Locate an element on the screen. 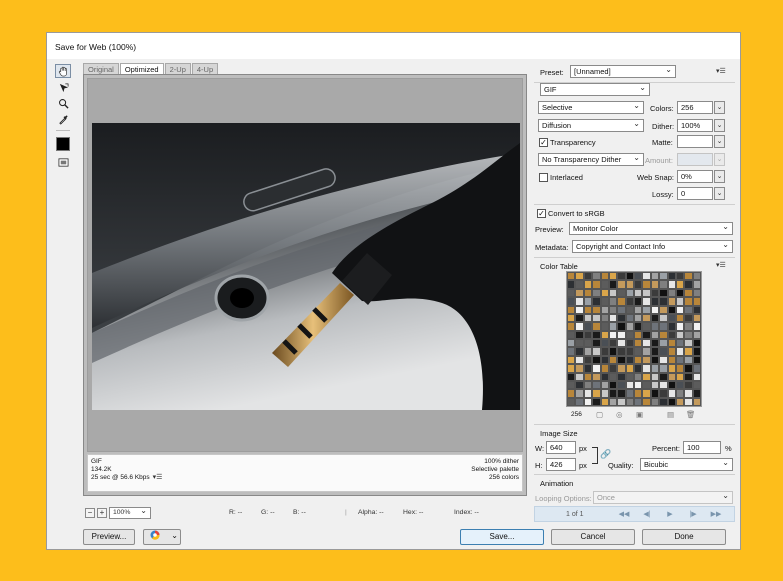 This screenshot has height=581, width=783. zoom-in-button: + is located at coordinates (102, 513).